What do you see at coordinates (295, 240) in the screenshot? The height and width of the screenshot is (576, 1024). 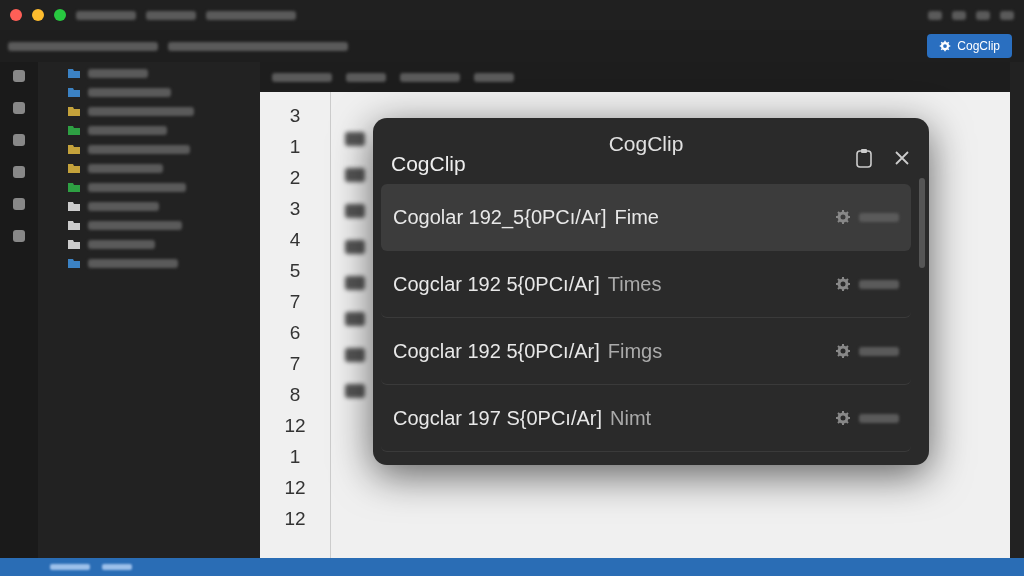 I see `line-number: 4` at bounding box center [295, 240].